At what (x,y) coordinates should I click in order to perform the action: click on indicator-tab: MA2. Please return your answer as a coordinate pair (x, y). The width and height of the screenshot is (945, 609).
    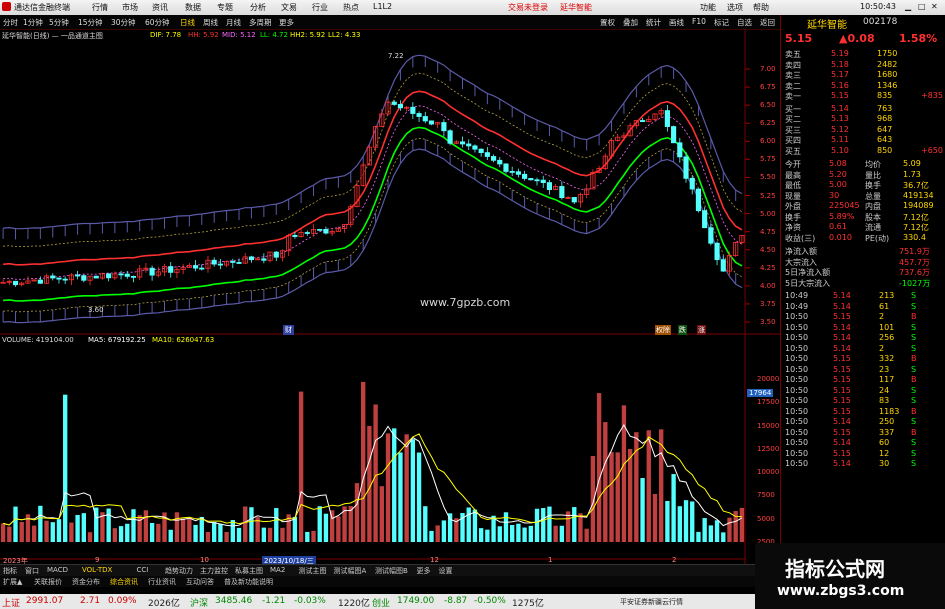
    Looking at the image, I should click on (277, 570).